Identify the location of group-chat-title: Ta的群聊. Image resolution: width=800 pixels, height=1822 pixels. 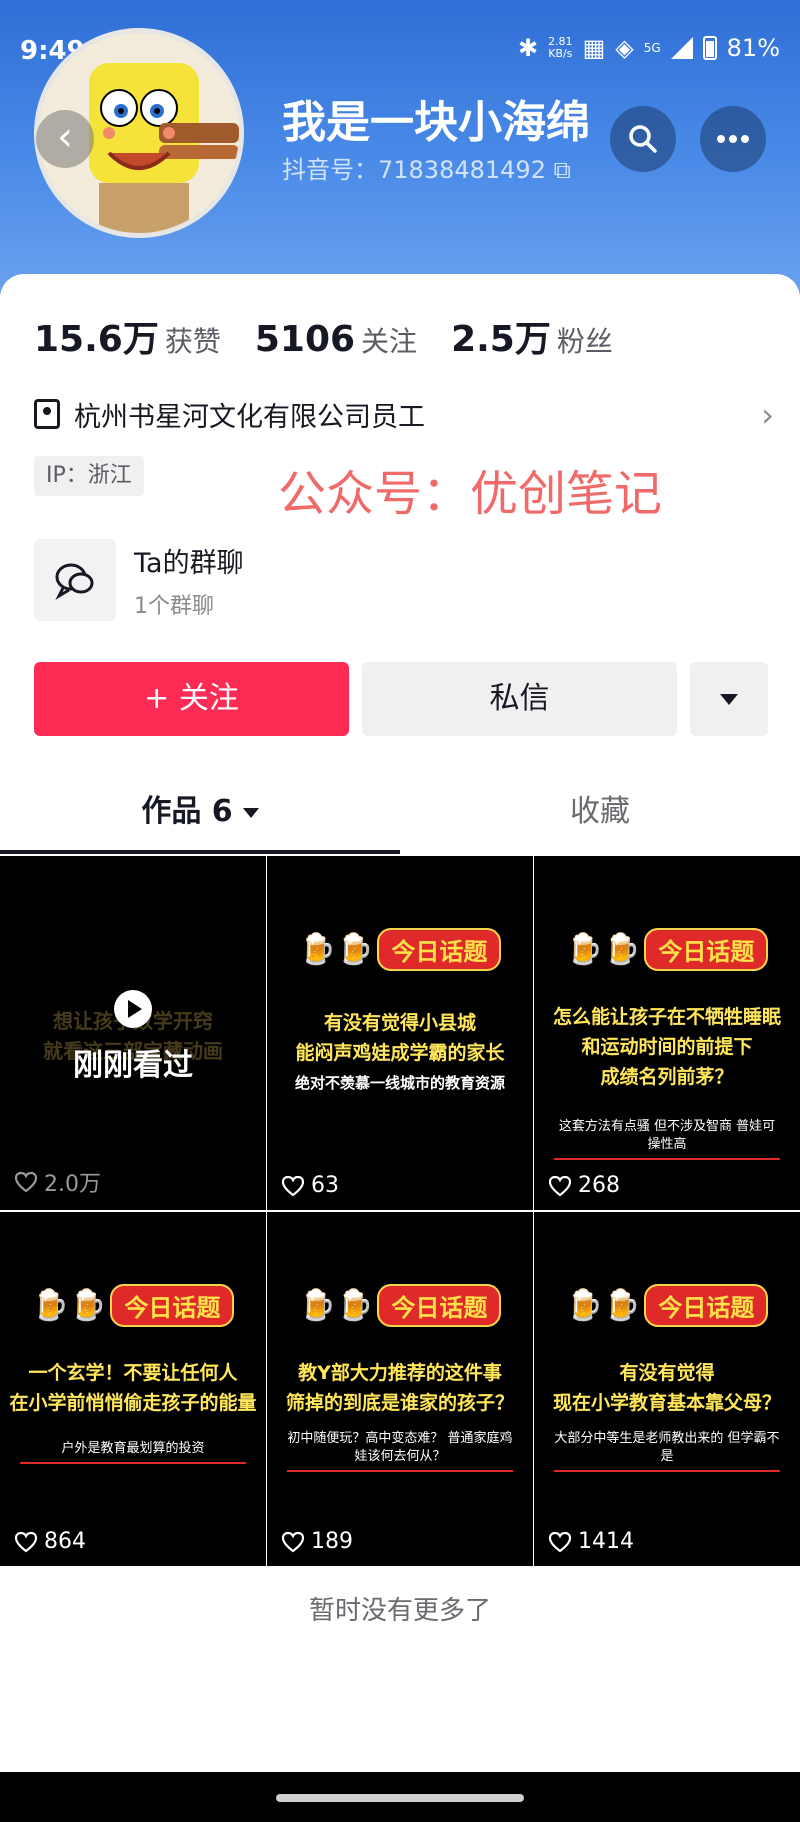
(189, 563).